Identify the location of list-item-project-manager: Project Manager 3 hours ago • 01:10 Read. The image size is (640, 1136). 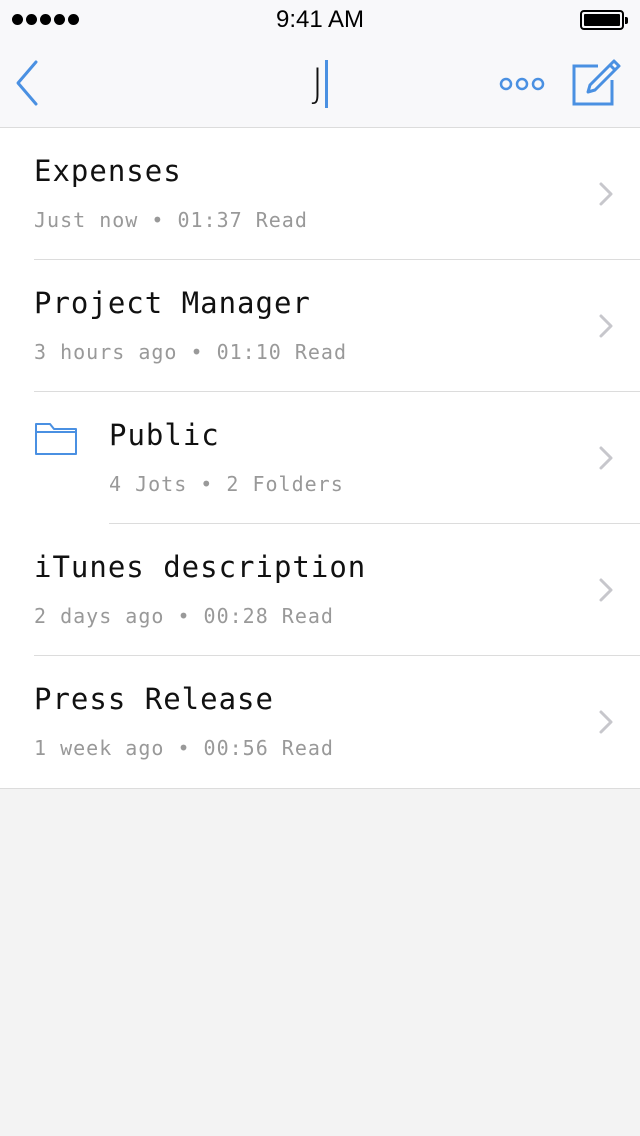
(320, 326).